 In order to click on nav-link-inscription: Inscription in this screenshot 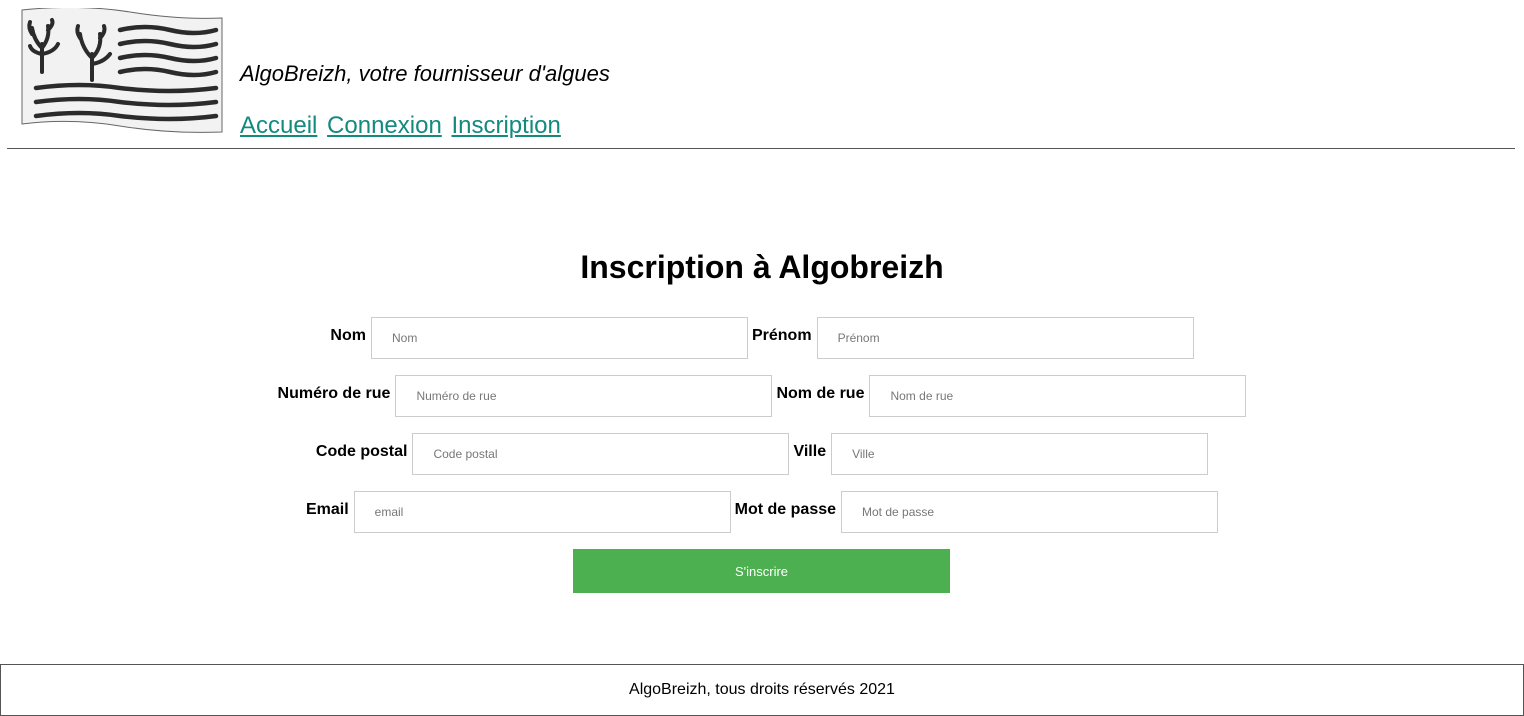, I will do `click(505, 125)`.